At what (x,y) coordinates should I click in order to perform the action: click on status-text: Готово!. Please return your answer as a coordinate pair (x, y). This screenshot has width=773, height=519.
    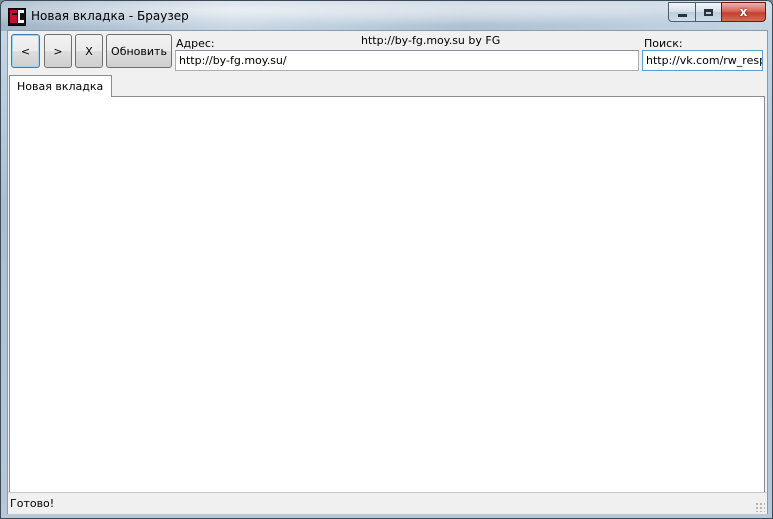
    Looking at the image, I should click on (32, 503).